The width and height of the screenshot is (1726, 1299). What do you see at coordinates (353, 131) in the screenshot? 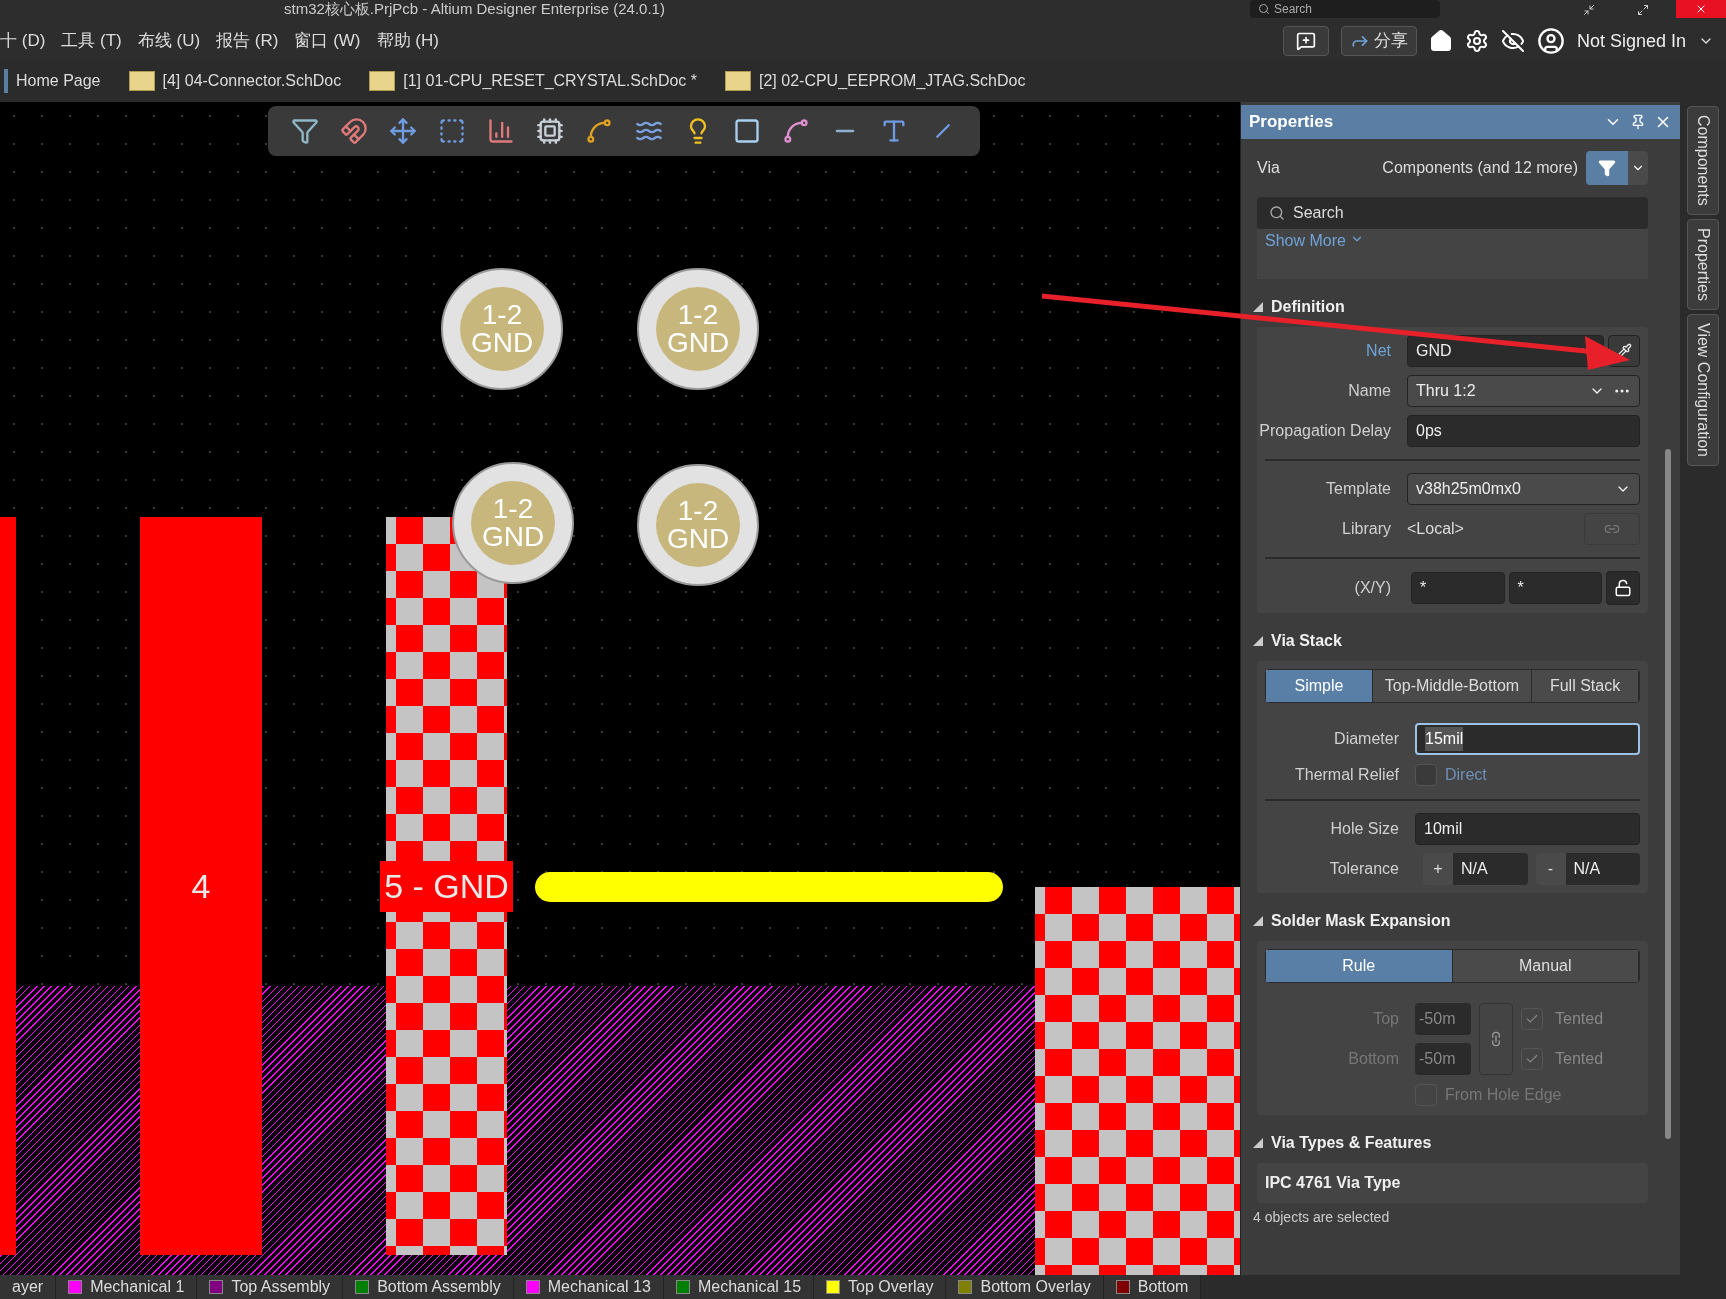
I see `magnet-icon` at bounding box center [353, 131].